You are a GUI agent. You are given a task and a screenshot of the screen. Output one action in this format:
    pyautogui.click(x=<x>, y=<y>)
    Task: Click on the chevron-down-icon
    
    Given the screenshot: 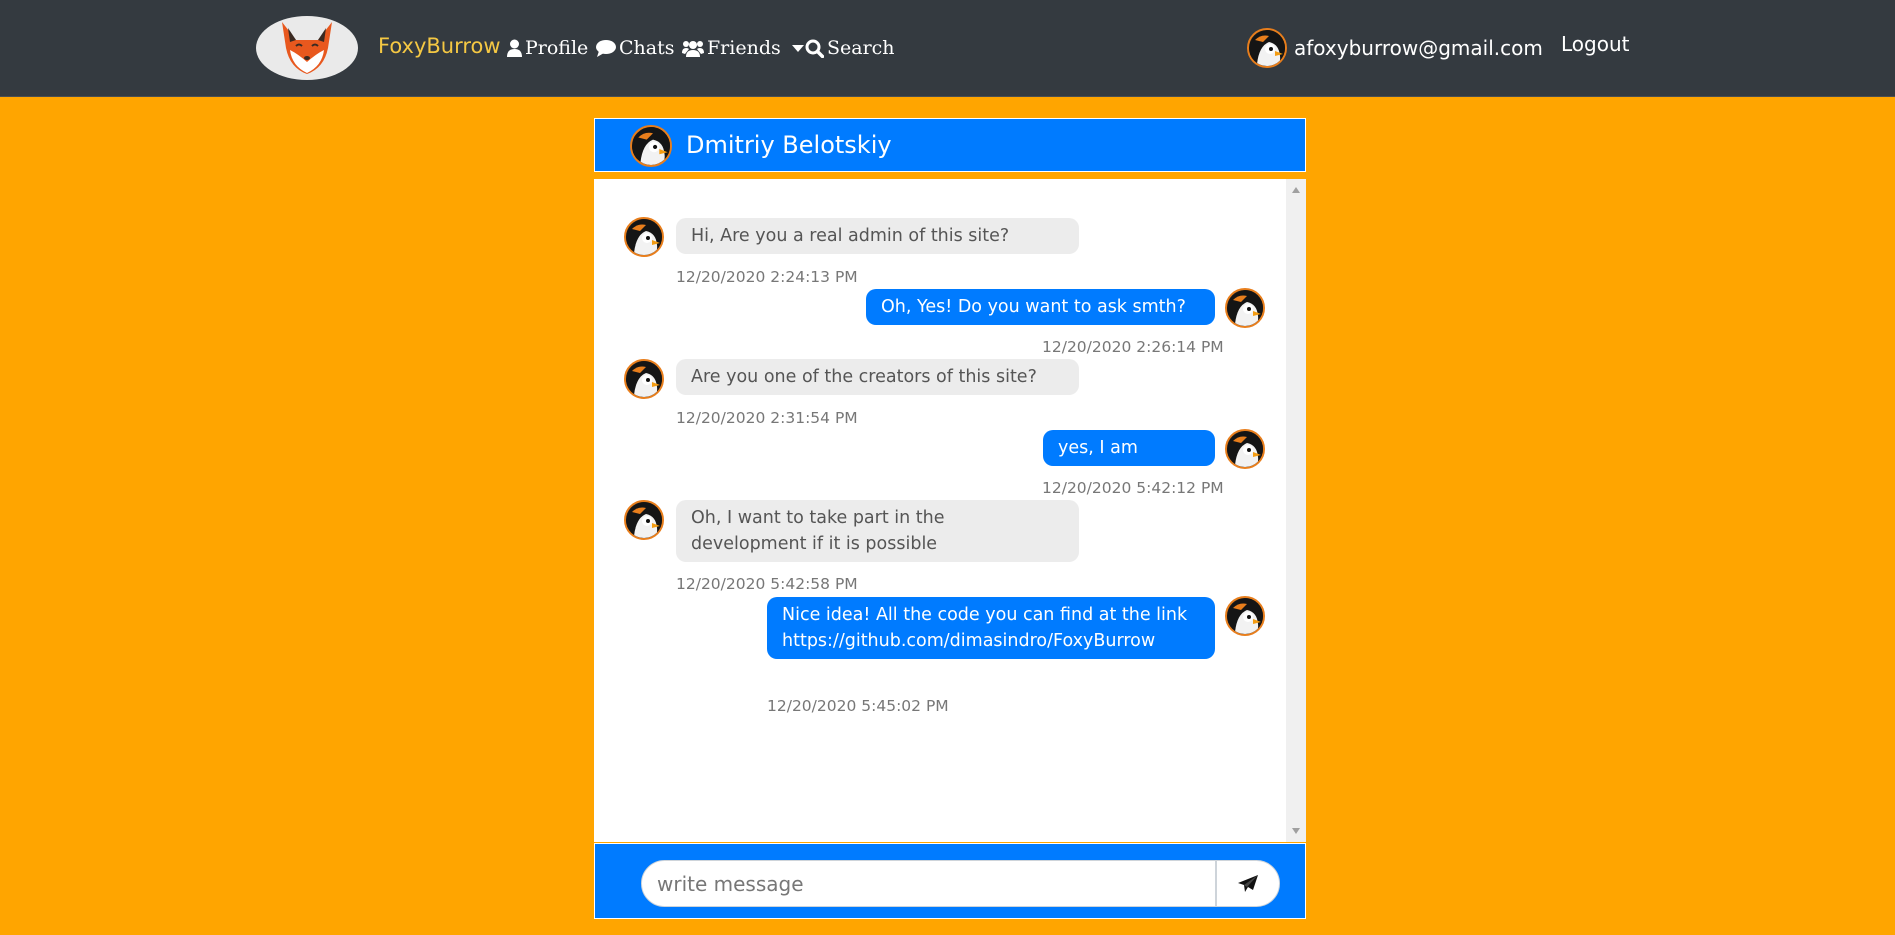 What is the action you would take?
    pyautogui.click(x=797, y=48)
    